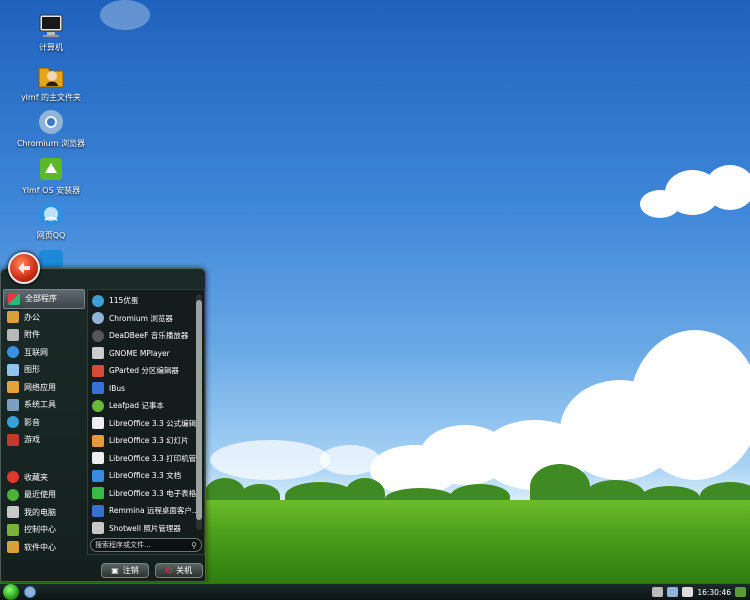 Image resolution: width=750 pixels, height=600 pixels. What do you see at coordinates (44, 370) in the screenshot?
I see `menu-category-graphics: 图形` at bounding box center [44, 370].